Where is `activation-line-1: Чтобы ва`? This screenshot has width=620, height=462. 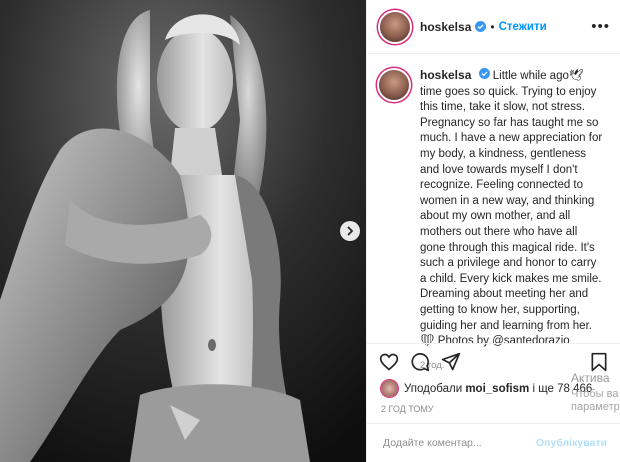
activation-line-1: Чтобы ва is located at coordinates (595, 394).